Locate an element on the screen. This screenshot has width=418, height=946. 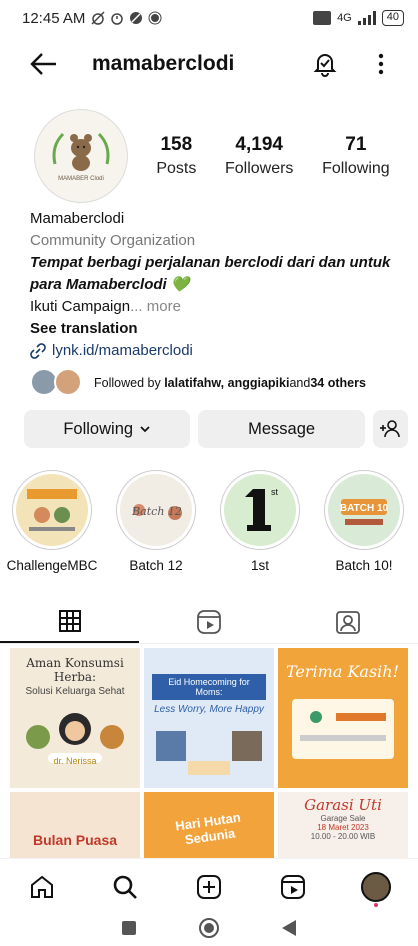
dnd-icon is located at coordinates (136, 18).